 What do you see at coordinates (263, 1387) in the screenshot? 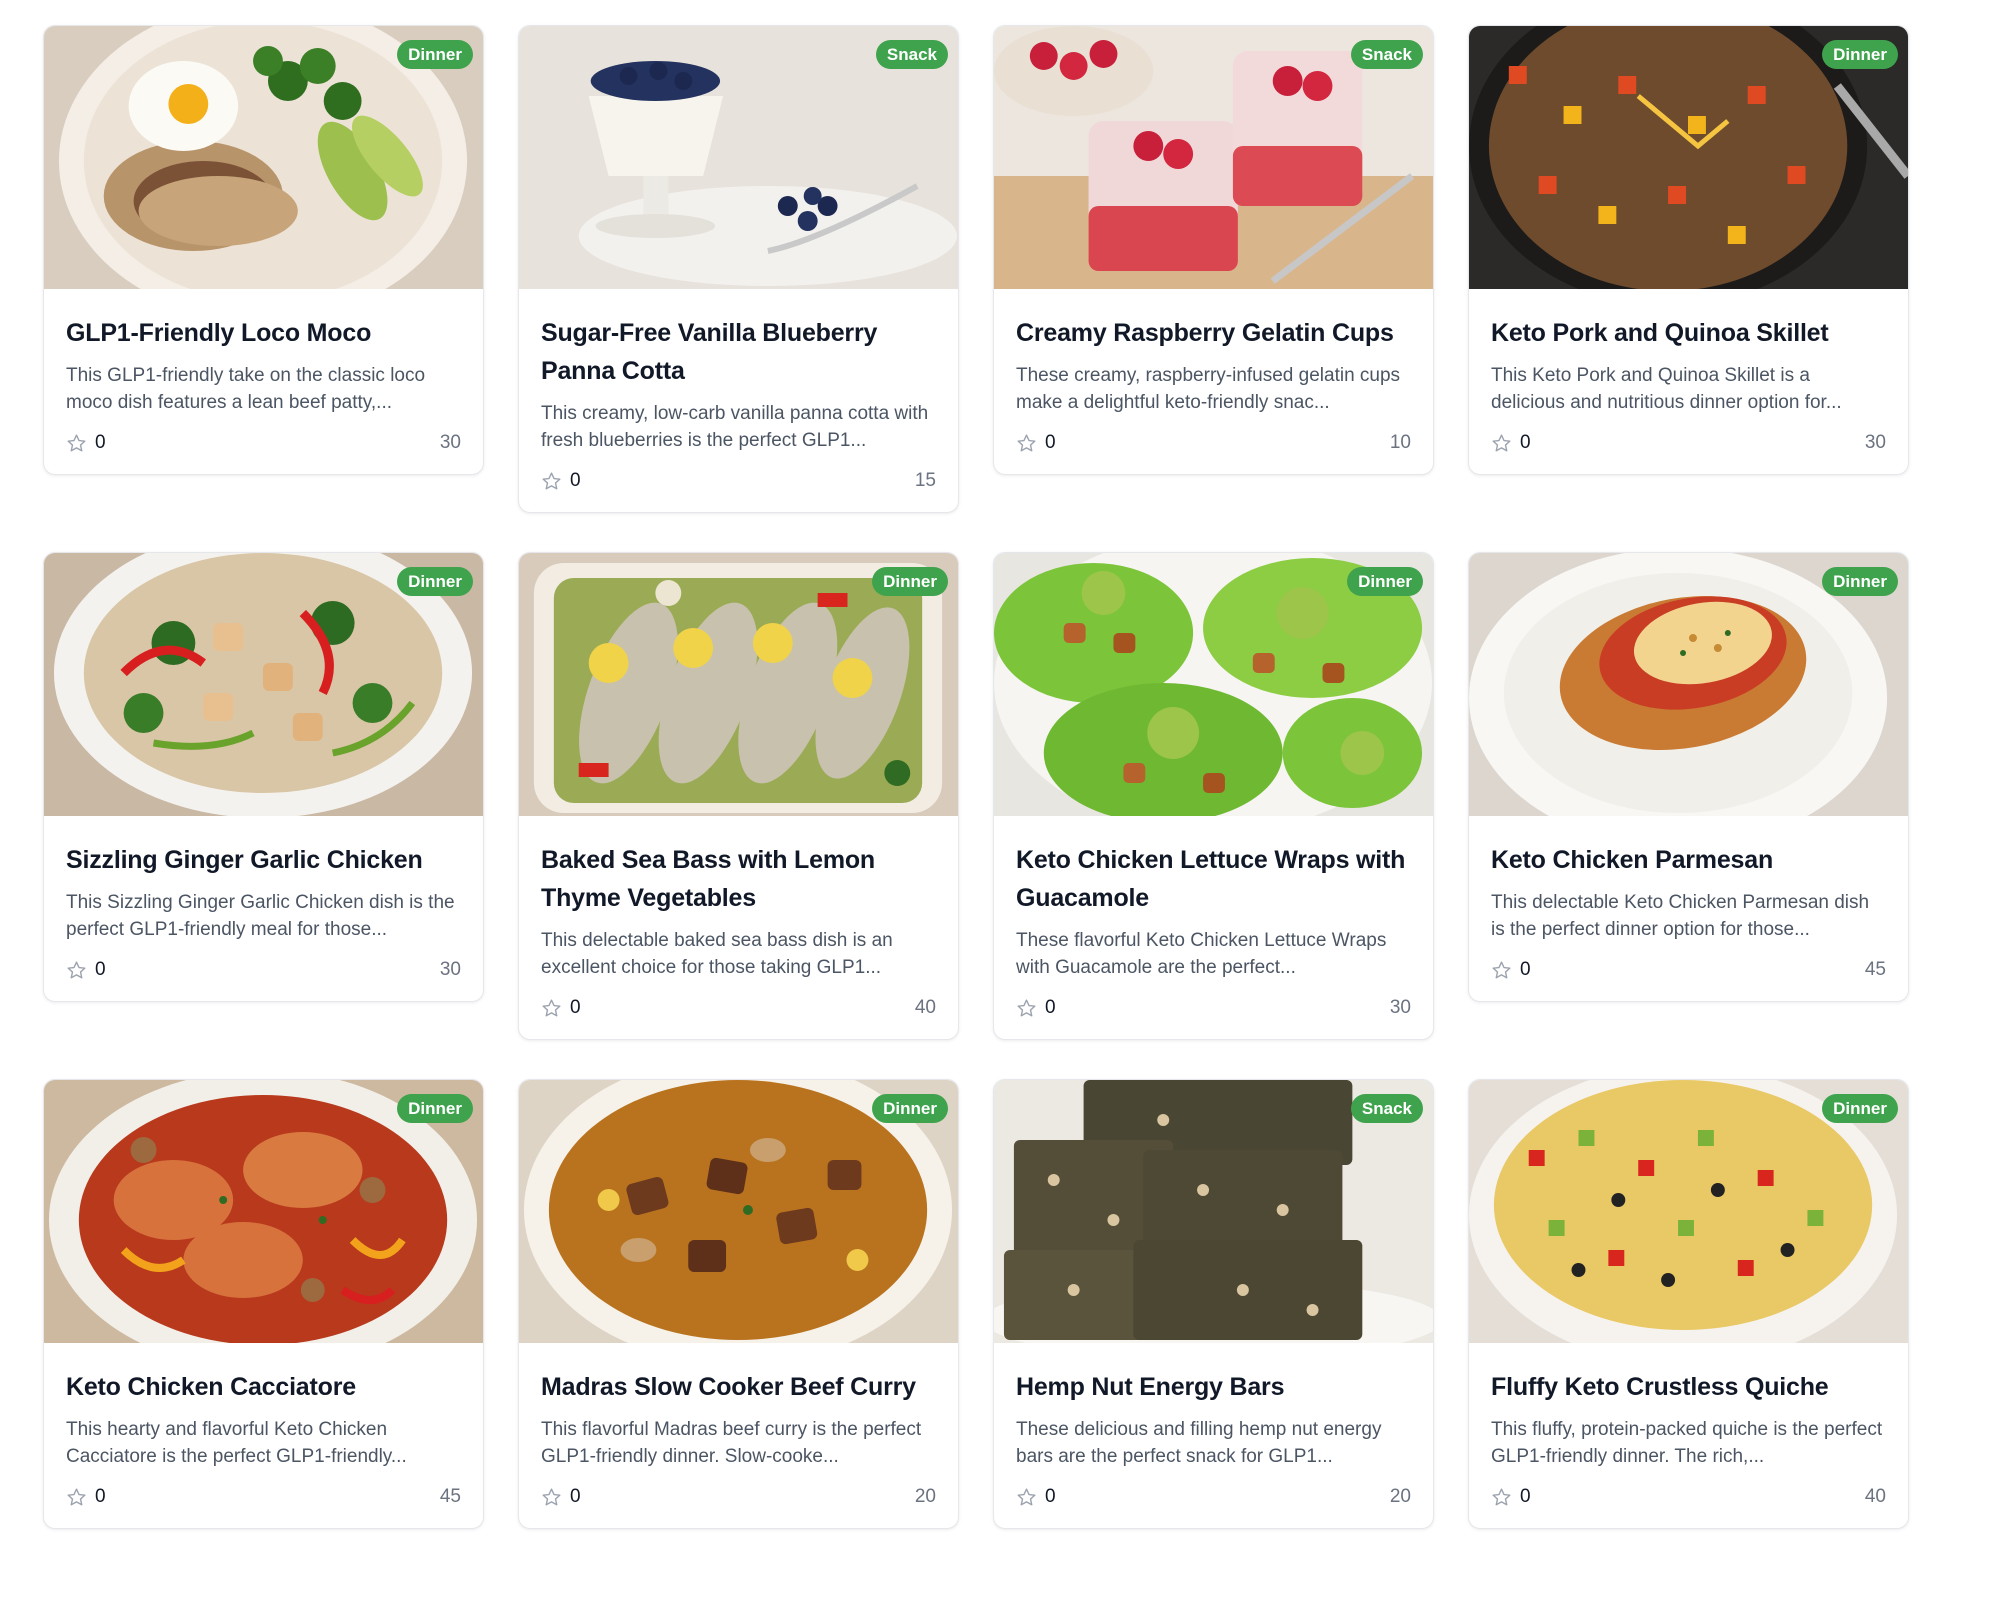
I see `recipe-title: Keto Chicken Cacciatore` at bounding box center [263, 1387].